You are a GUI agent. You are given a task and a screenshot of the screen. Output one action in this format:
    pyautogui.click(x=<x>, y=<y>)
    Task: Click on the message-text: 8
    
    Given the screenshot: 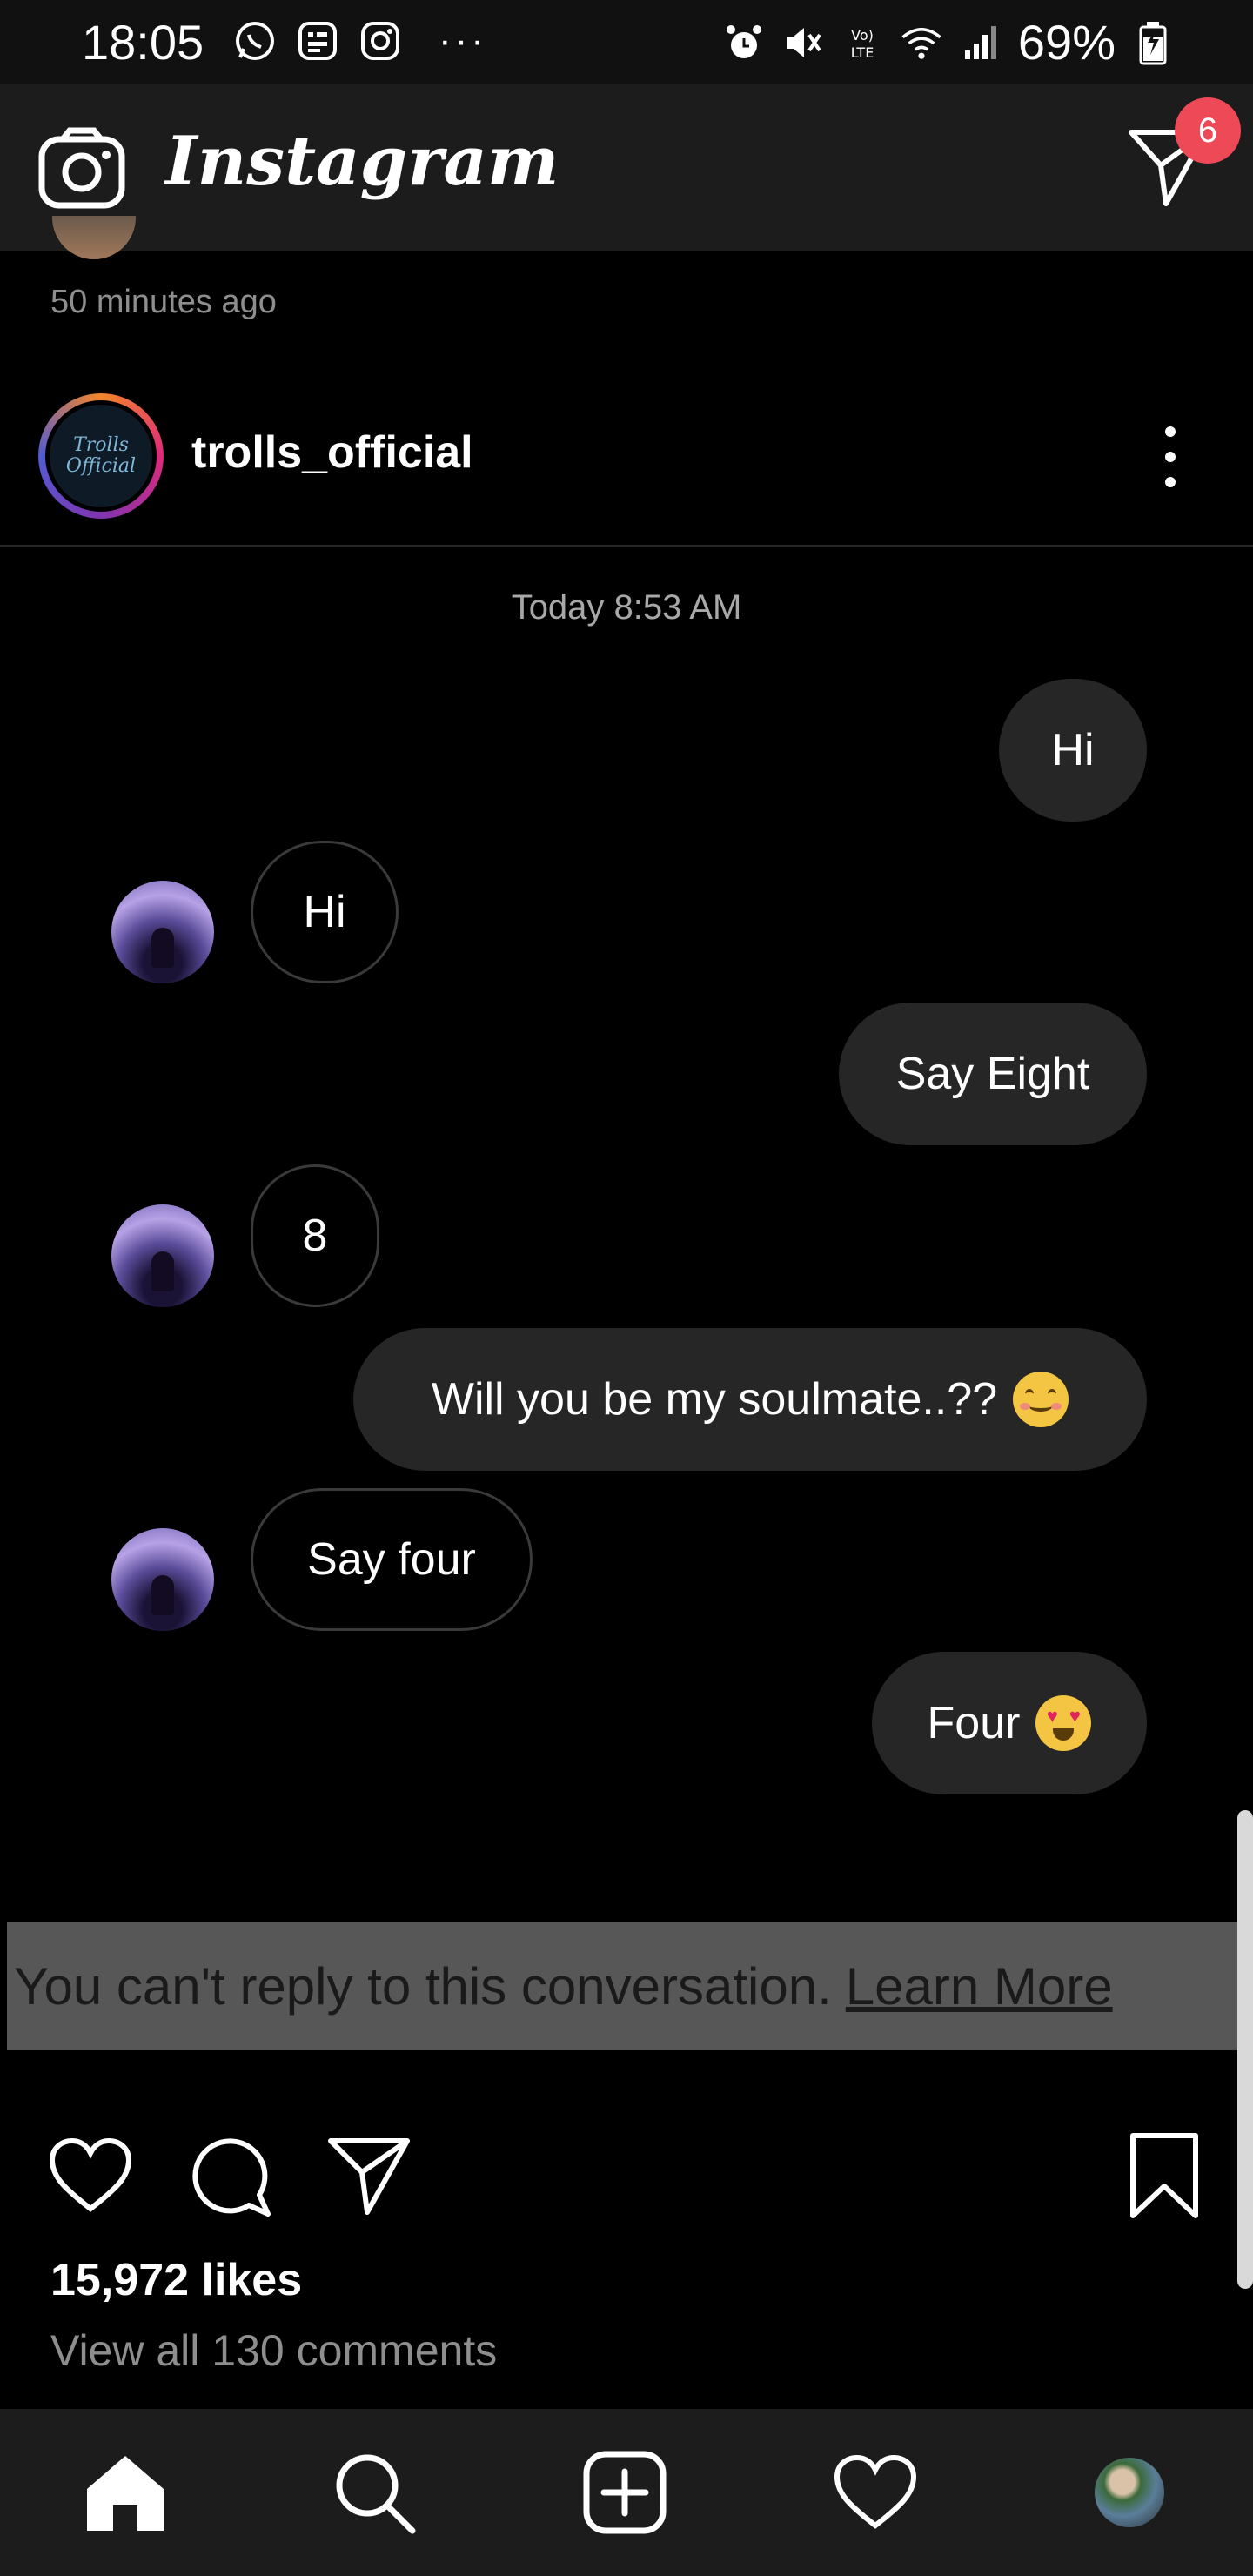 What is the action you would take?
    pyautogui.click(x=315, y=1236)
    